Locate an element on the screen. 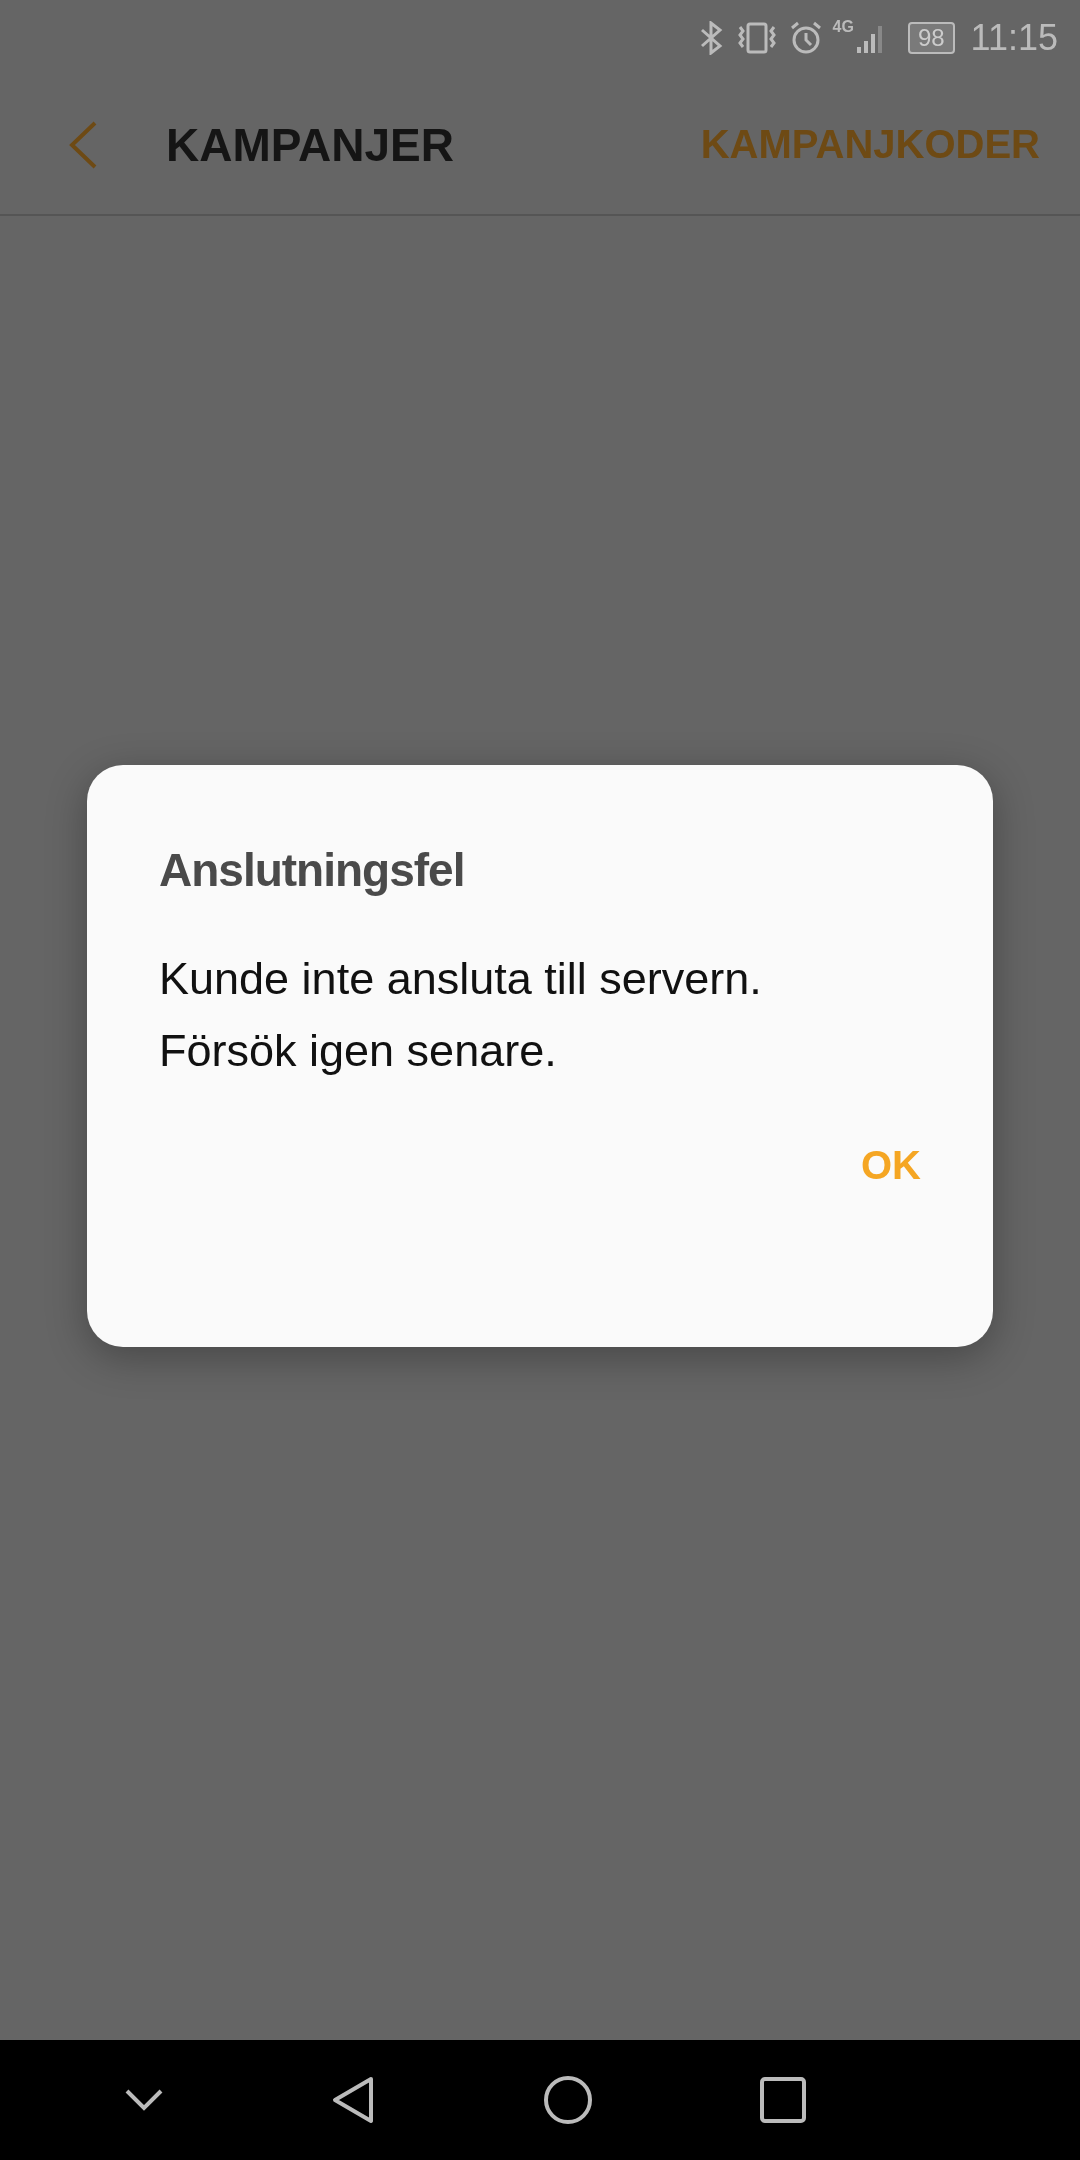 The width and height of the screenshot is (1080, 2160). back-icon is located at coordinates (353, 2100).